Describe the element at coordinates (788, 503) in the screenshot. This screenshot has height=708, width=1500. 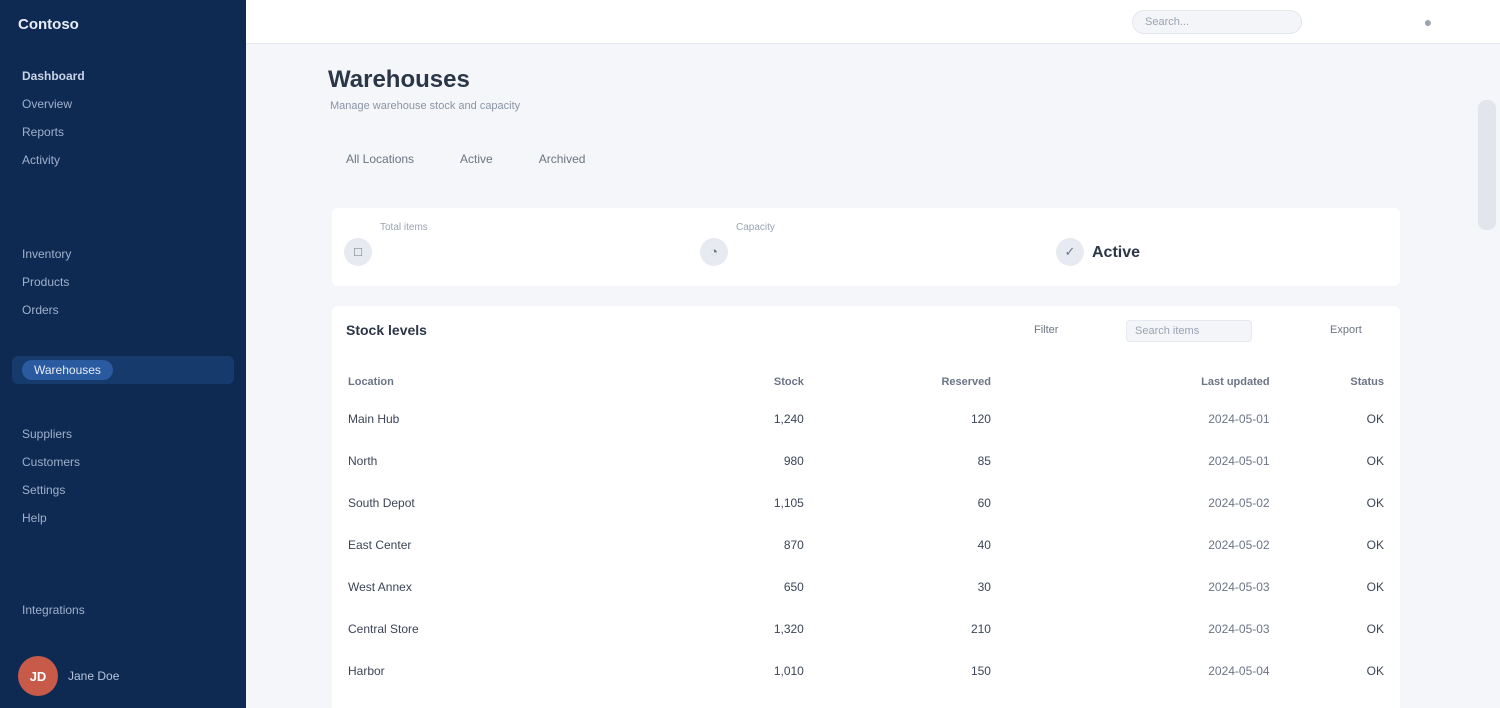
I see `cell: 1,105` at that location.